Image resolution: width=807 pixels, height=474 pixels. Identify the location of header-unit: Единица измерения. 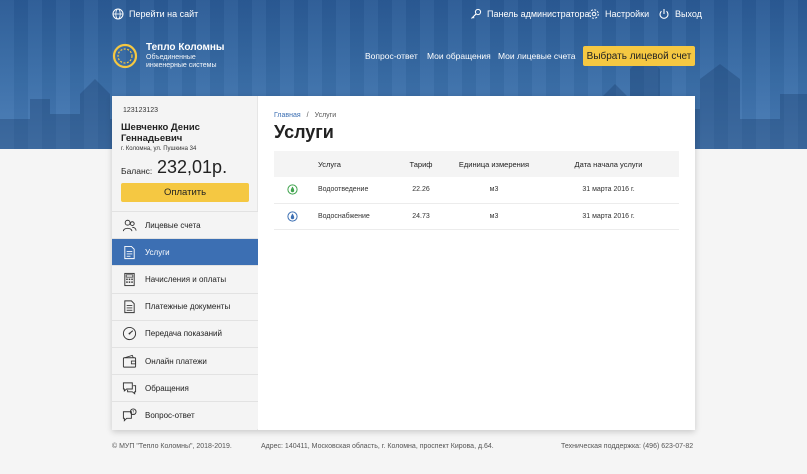
(494, 164).